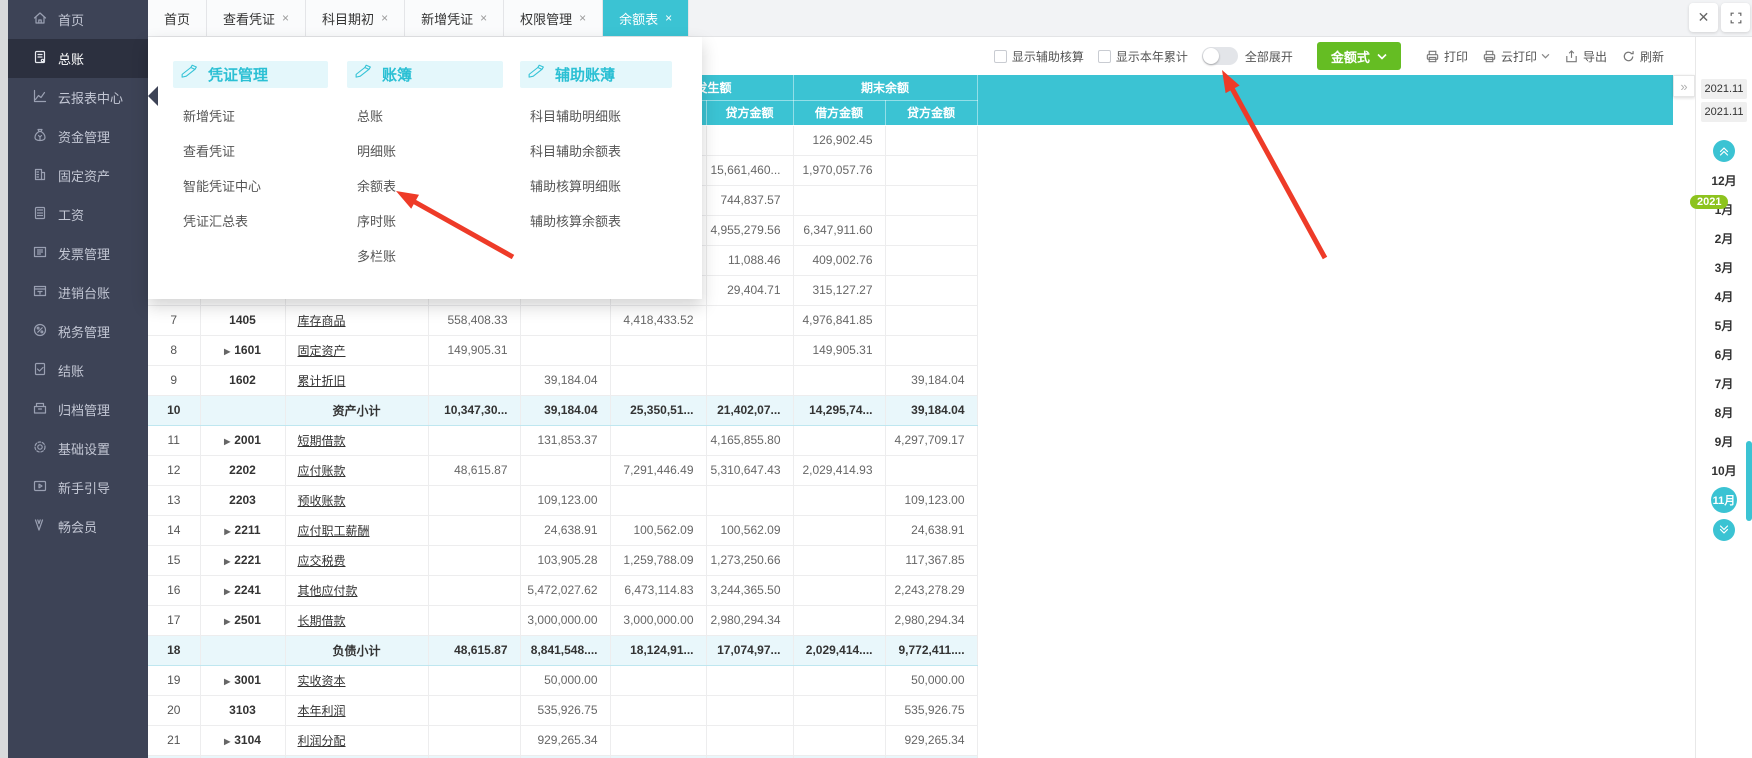 The width and height of the screenshot is (1752, 758). What do you see at coordinates (596, 185) in the screenshot?
I see `menu-item: 辅助核算明细账` at bounding box center [596, 185].